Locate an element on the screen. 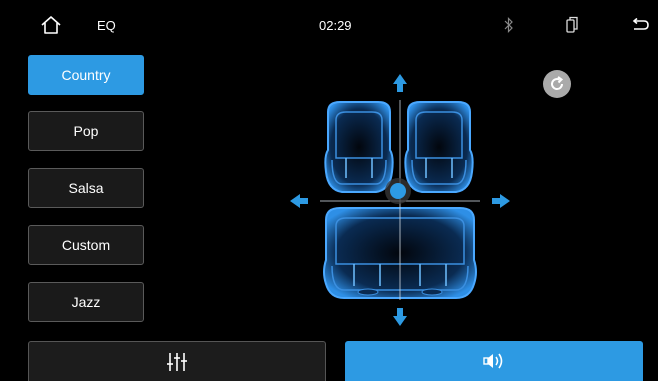 This screenshot has height=381, width=658. front-right-seat is located at coordinates (439, 147).